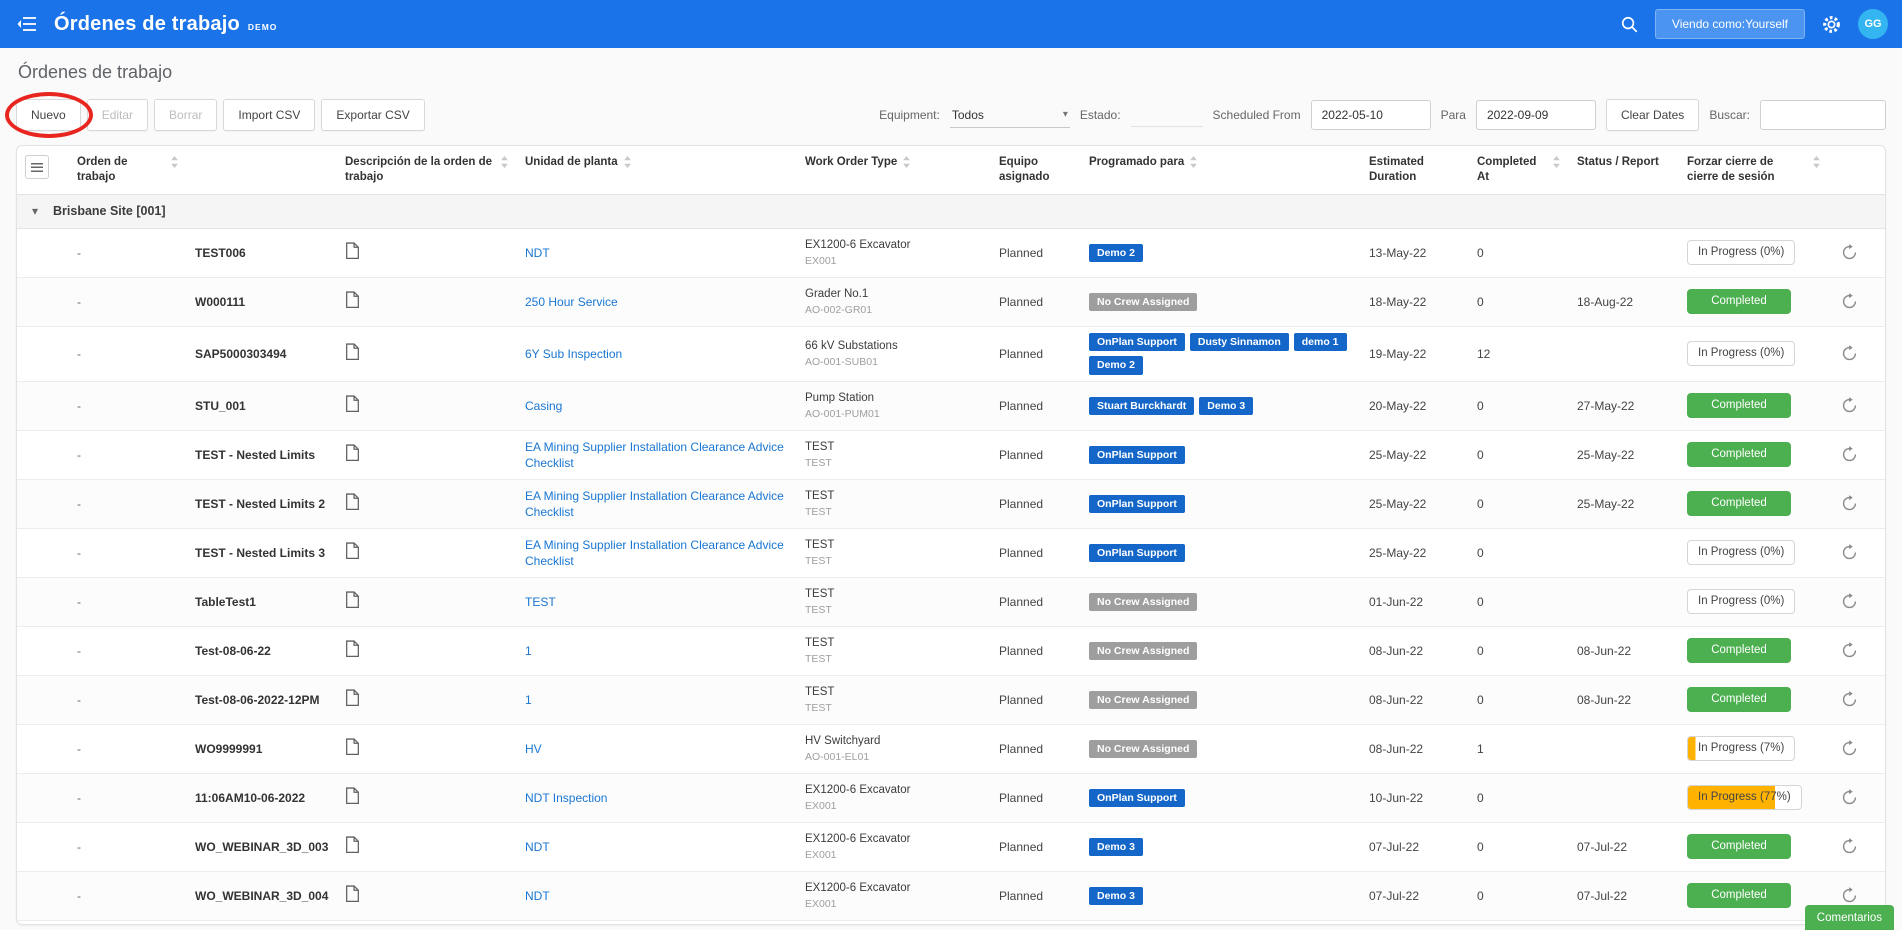  Describe the element at coordinates (1221, 170) in the screenshot. I see `column-header-programado: Programado para` at that location.